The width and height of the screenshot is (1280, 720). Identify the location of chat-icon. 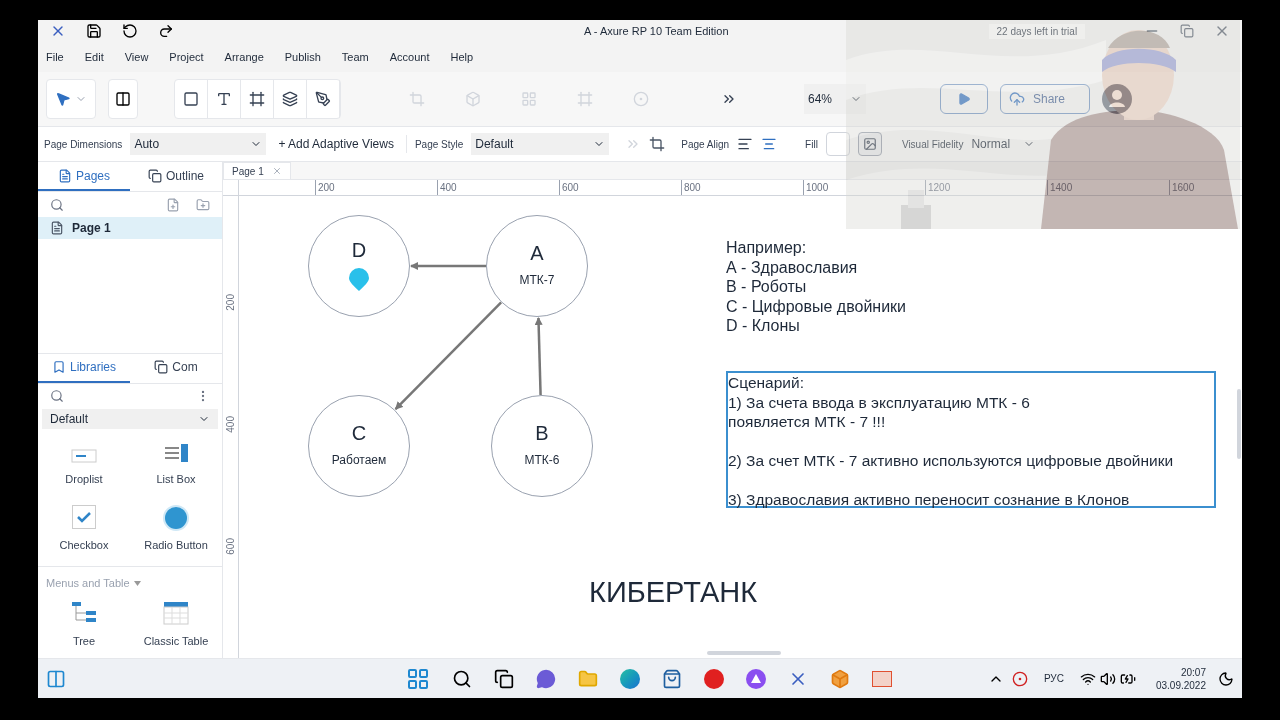
(546, 678).